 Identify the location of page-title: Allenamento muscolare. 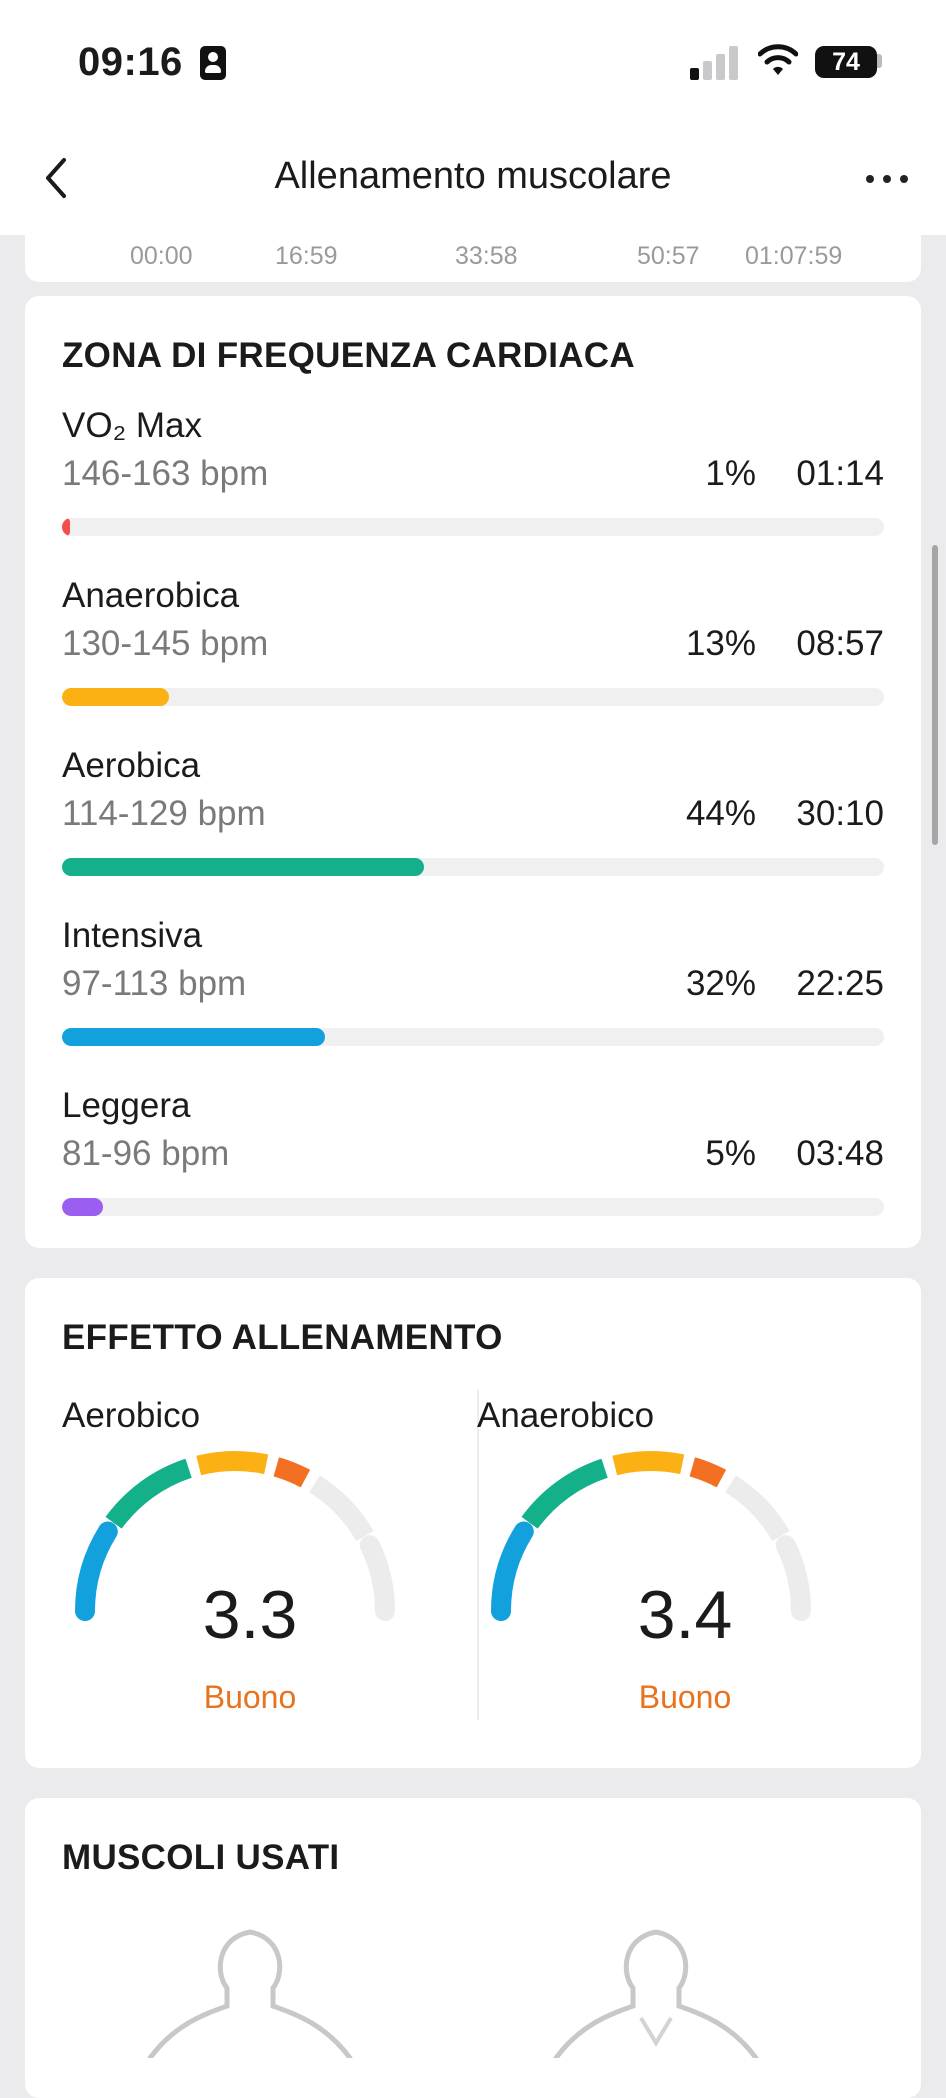
(473, 176).